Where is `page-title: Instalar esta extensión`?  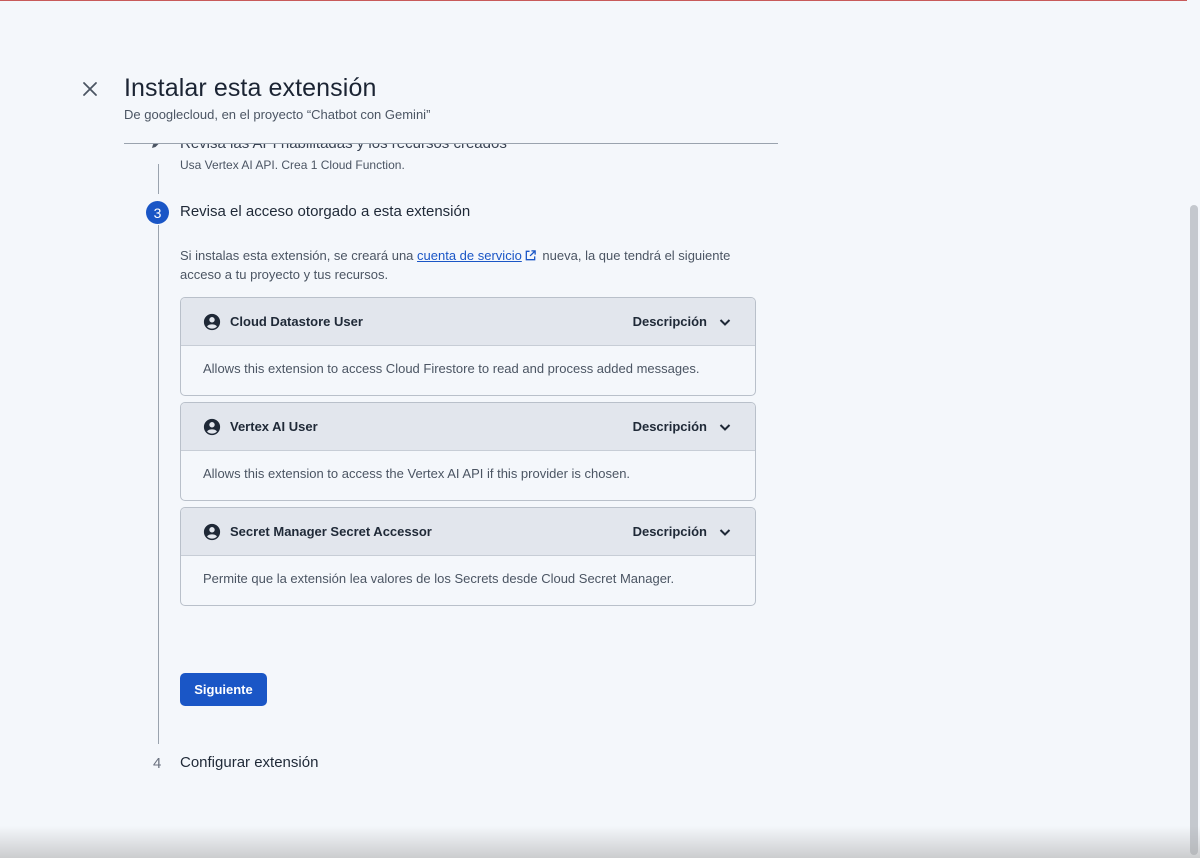
page-title: Instalar esta extensión is located at coordinates (250, 88).